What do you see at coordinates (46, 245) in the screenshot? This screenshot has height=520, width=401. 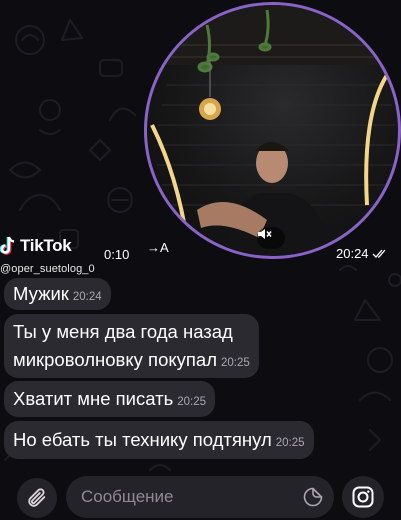 I see `tiktok-brand: TikTok` at bounding box center [46, 245].